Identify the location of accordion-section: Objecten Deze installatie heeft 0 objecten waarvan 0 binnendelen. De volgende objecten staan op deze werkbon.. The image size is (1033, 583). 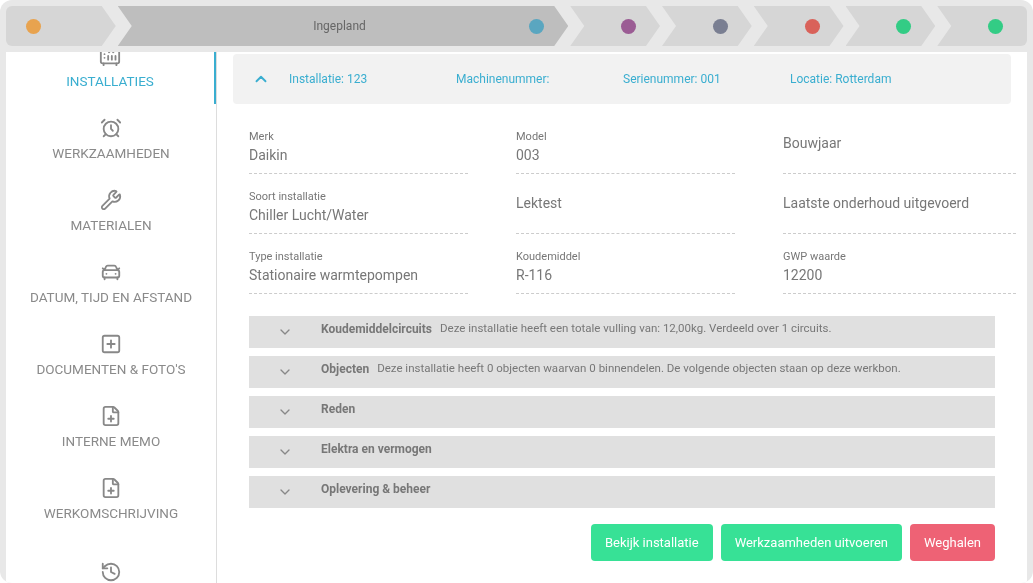
(622, 372).